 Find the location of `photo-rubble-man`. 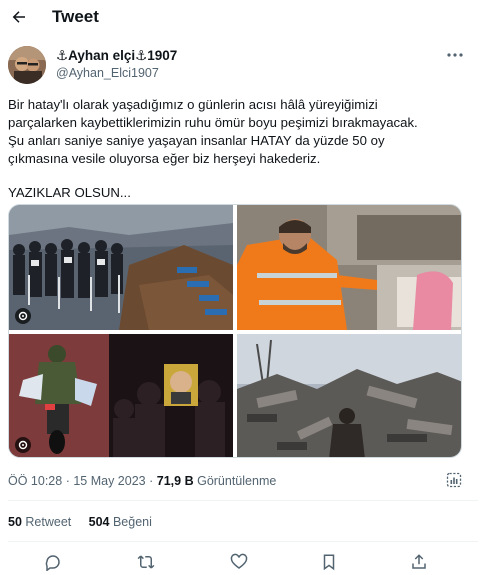

photo-rubble-man is located at coordinates (349, 395).